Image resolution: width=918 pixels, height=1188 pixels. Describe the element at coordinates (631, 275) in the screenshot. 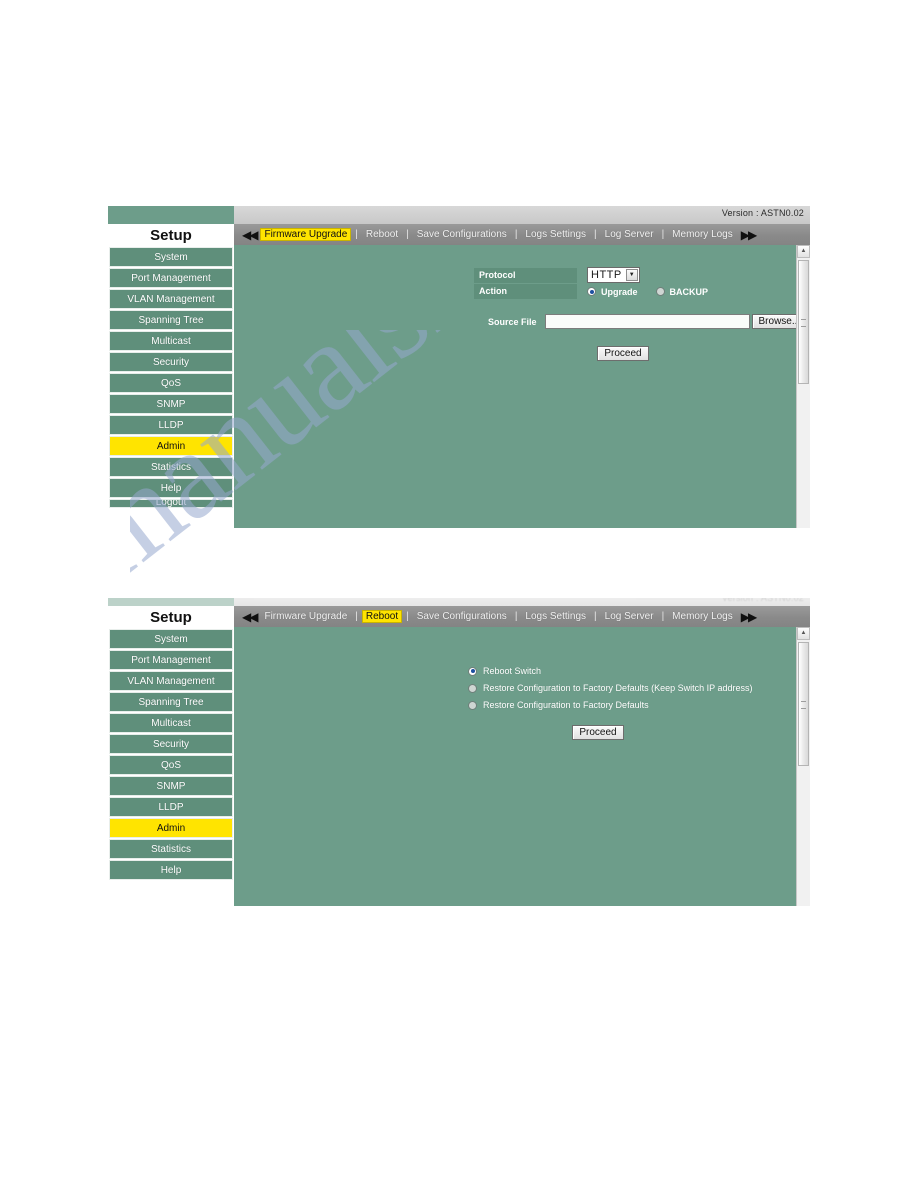

I see `chevron-down-icon: ▼` at that location.